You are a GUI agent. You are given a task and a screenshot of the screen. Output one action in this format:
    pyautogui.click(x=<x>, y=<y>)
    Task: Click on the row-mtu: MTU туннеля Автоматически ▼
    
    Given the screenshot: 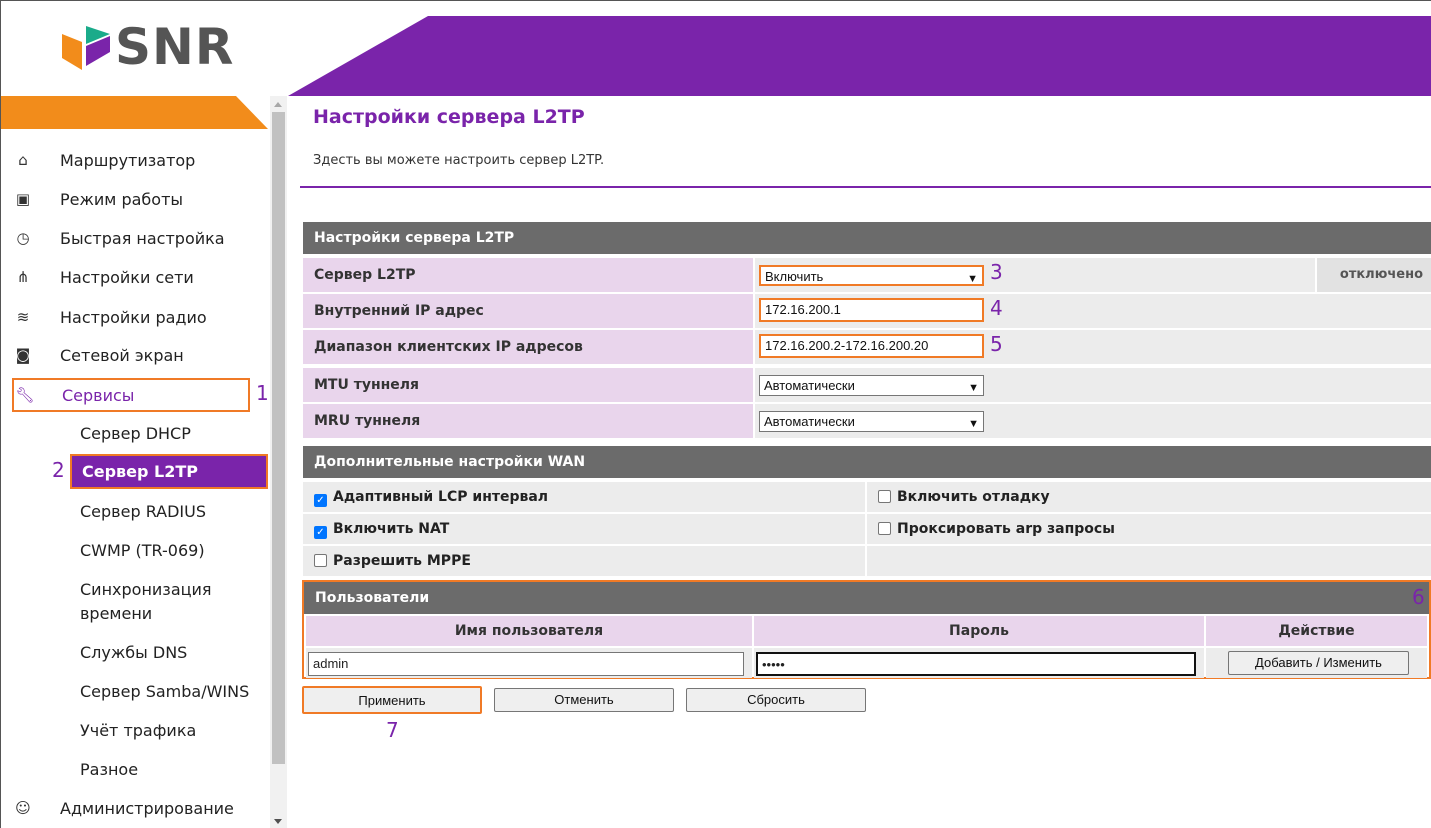 What is the action you would take?
    pyautogui.click(x=867, y=385)
    